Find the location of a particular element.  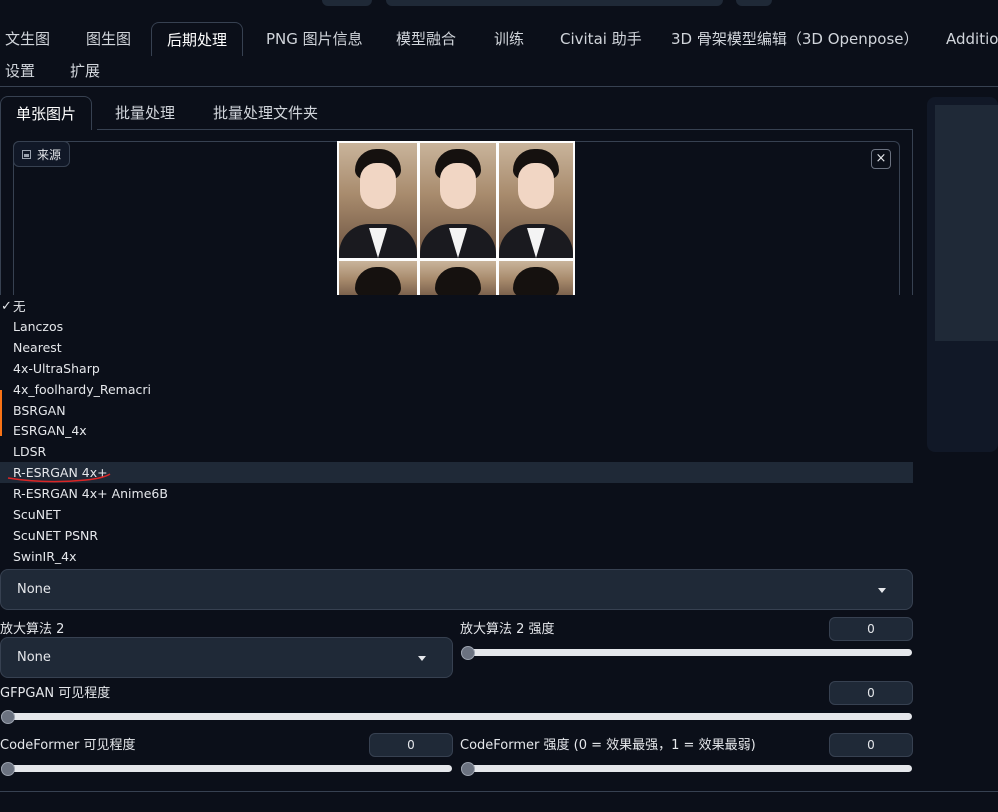

upscaler2-value: None is located at coordinates (34, 657).